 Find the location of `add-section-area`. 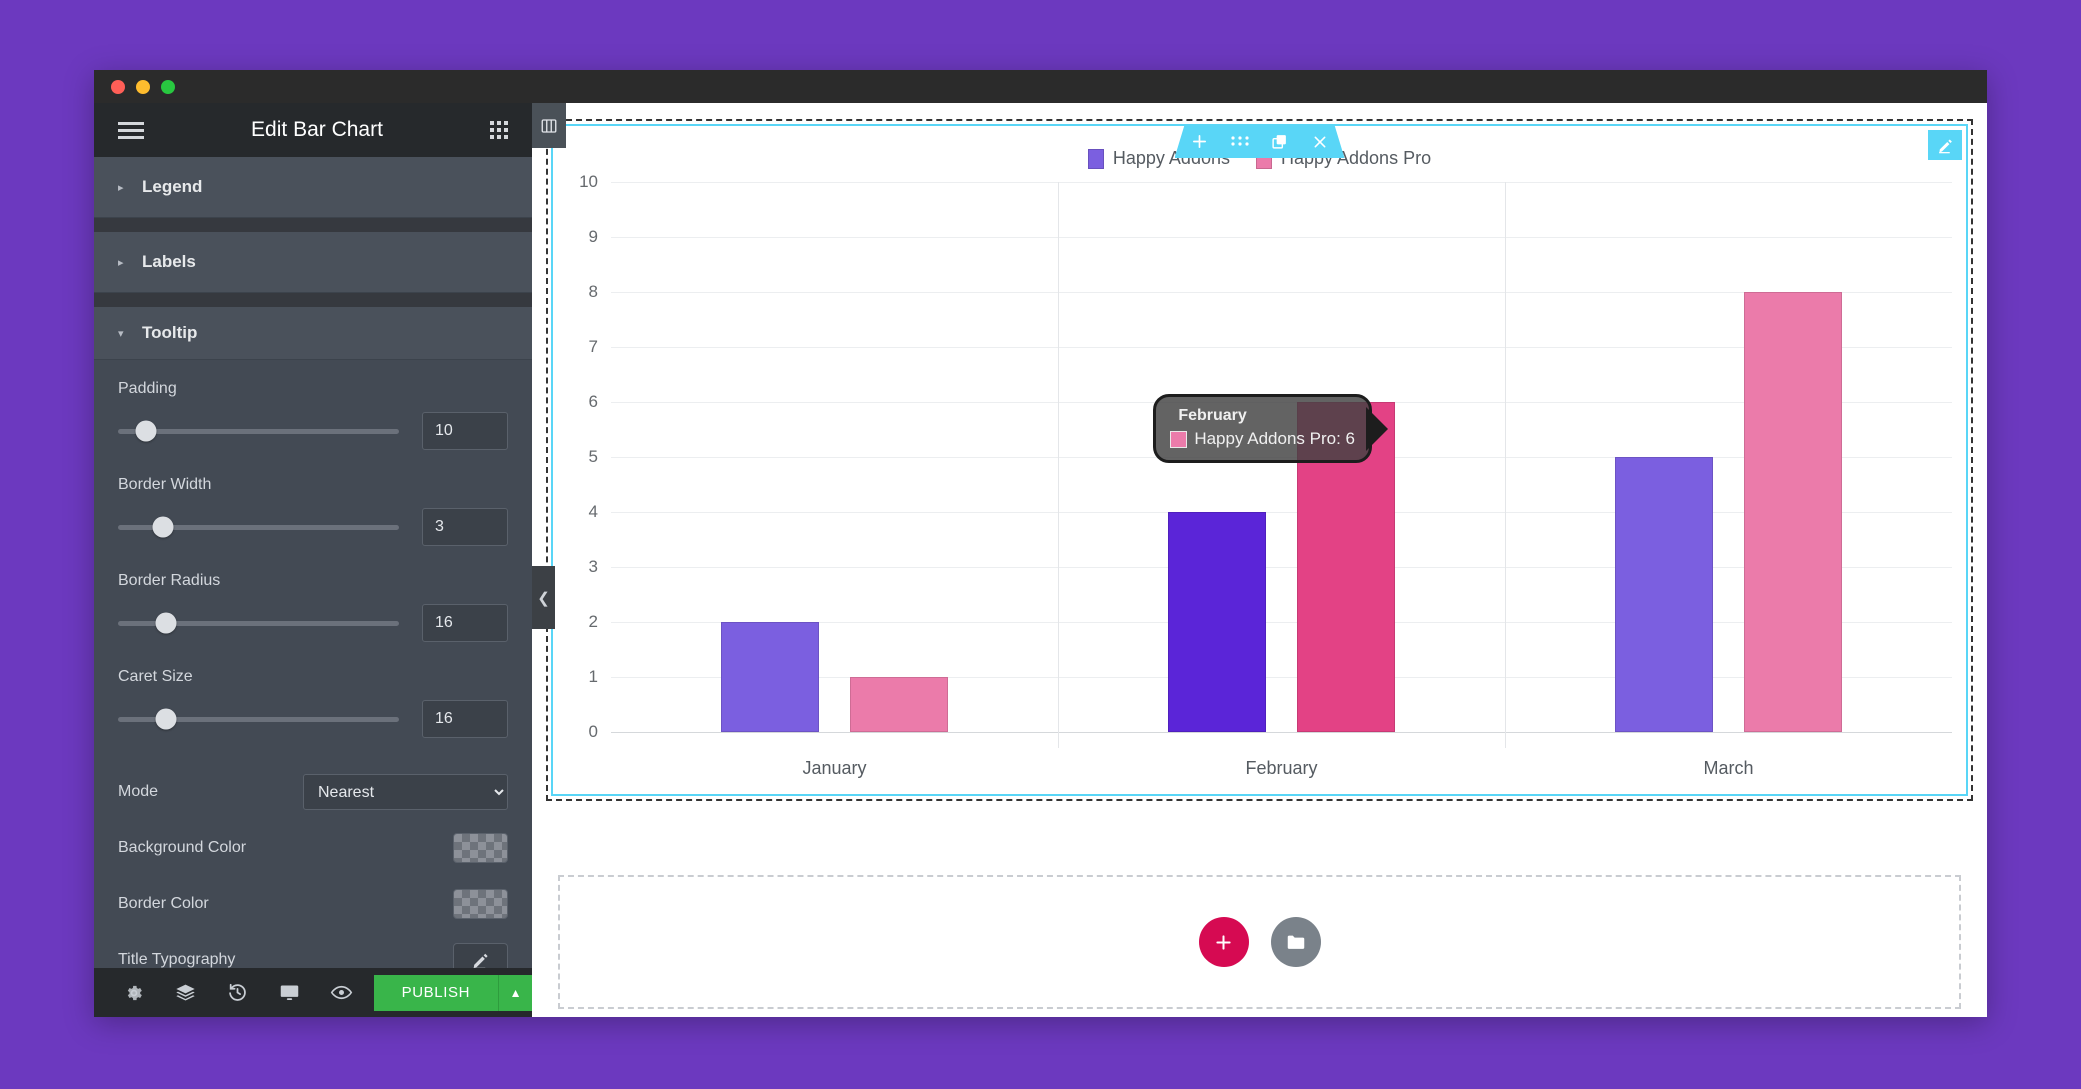

add-section-area is located at coordinates (1259, 917).